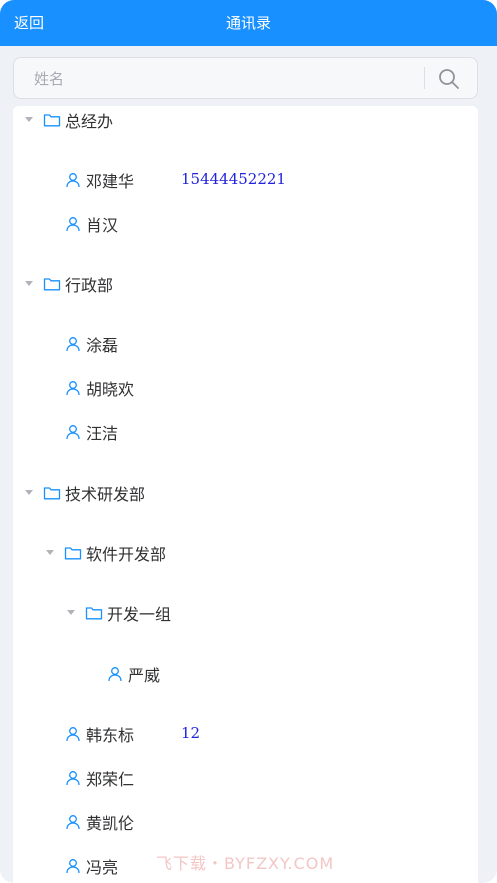 The height and width of the screenshot is (883, 497). I want to click on tree-node-contact: 黄凯伦, so click(99, 822).